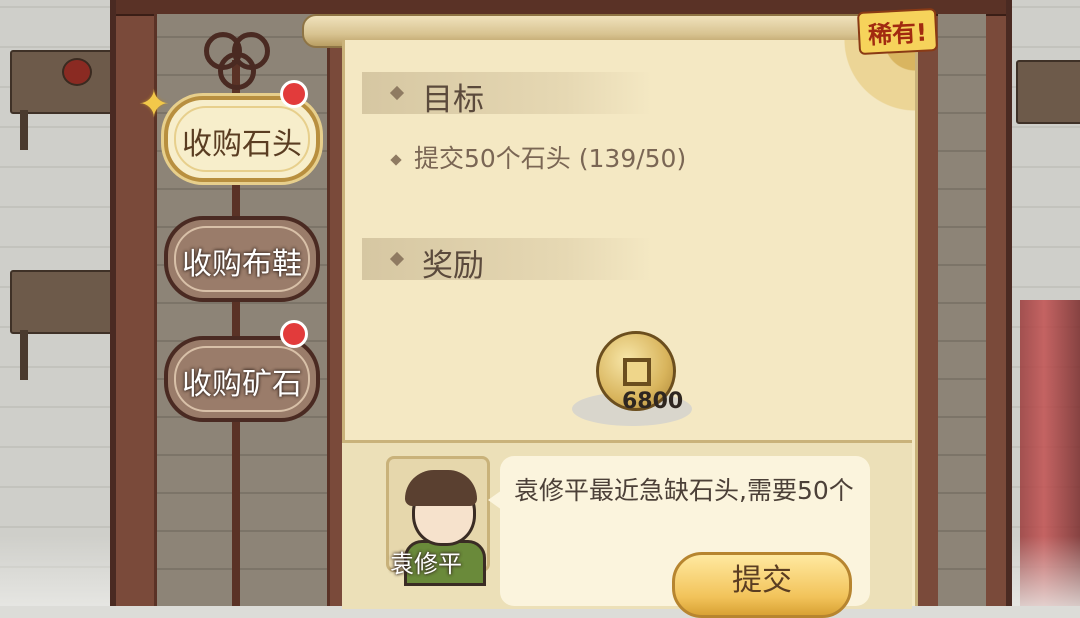 The height and width of the screenshot is (618, 1080). Describe the element at coordinates (507, 261) in the screenshot. I see `reward-header: 奖励` at that location.